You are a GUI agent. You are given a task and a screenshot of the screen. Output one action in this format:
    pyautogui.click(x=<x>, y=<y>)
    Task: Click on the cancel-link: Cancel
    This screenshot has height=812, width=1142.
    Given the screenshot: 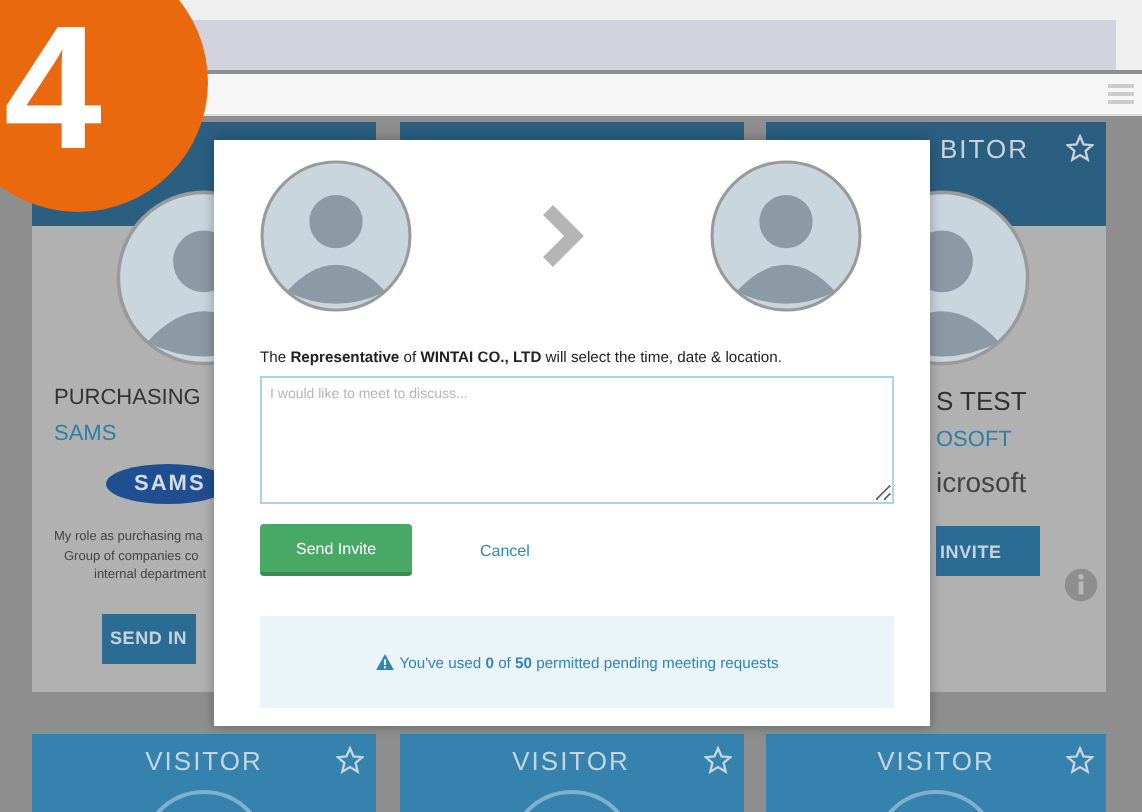 What is the action you would take?
    pyautogui.click(x=505, y=550)
    